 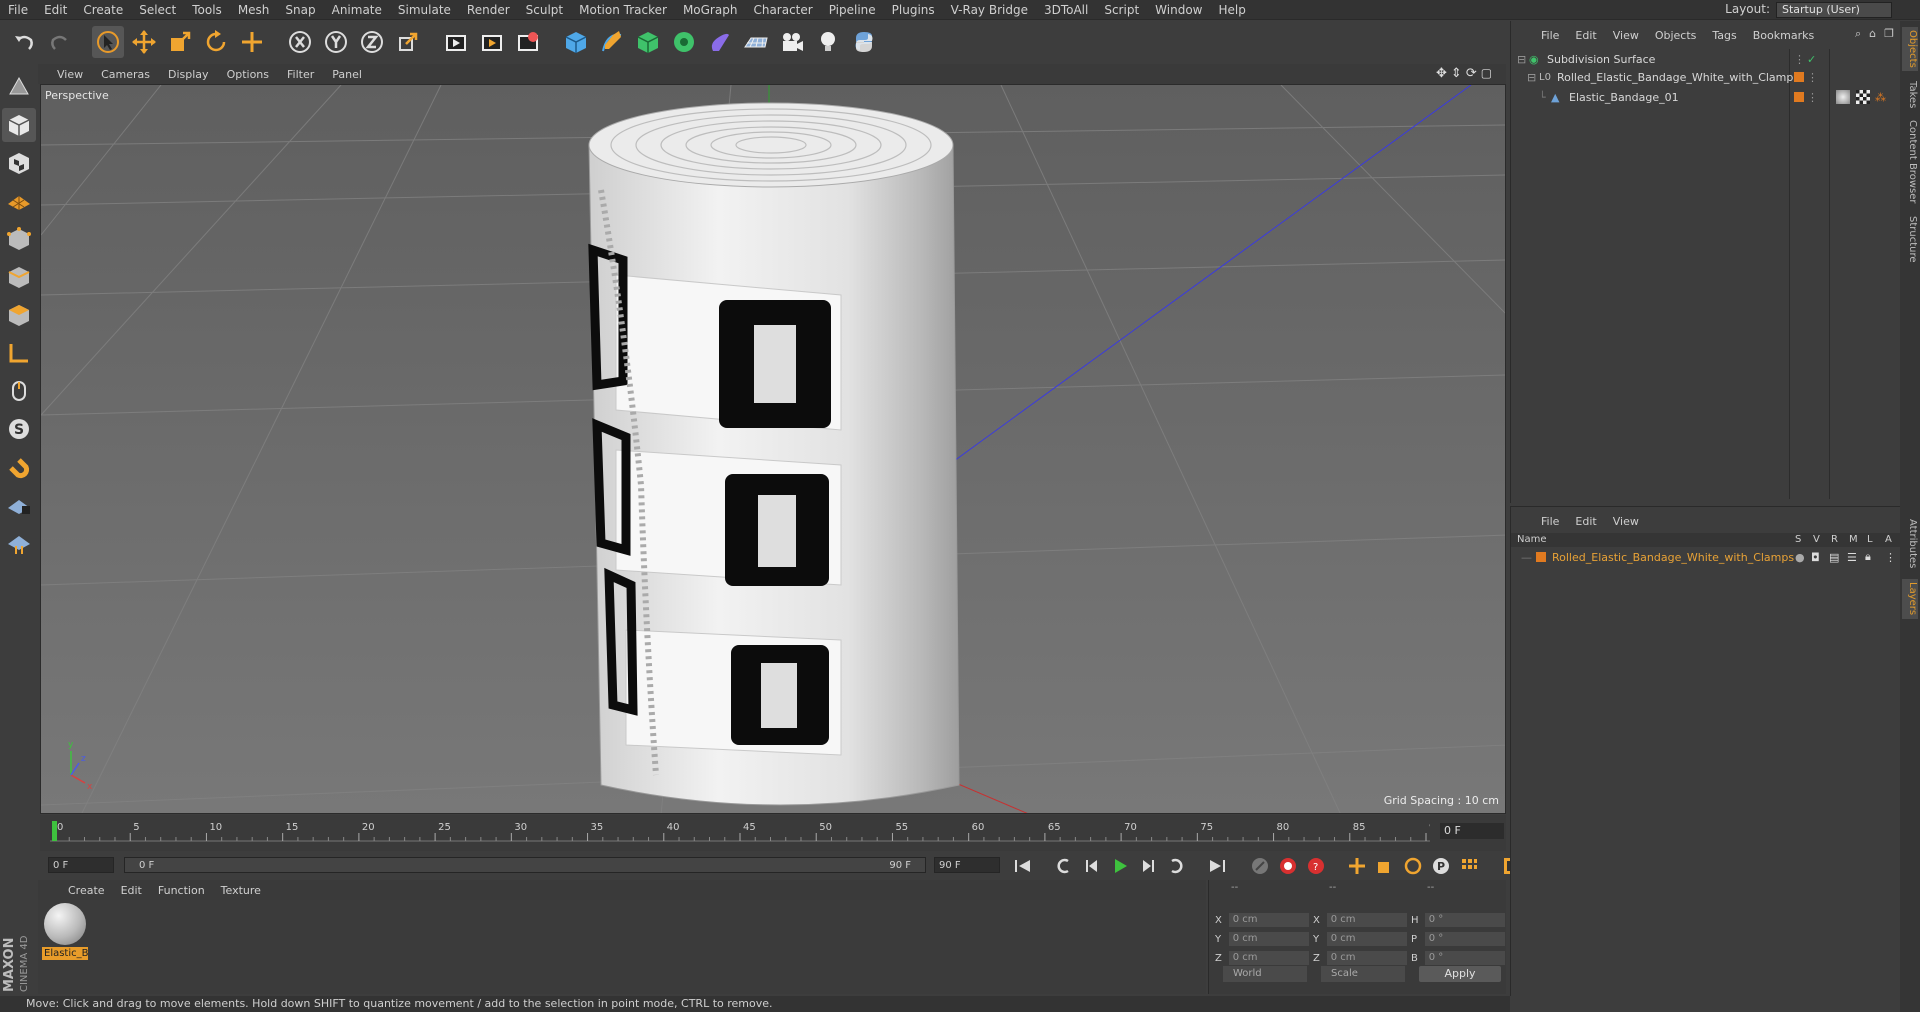 I want to click on pan-icon: ✥, so click(x=1441, y=73).